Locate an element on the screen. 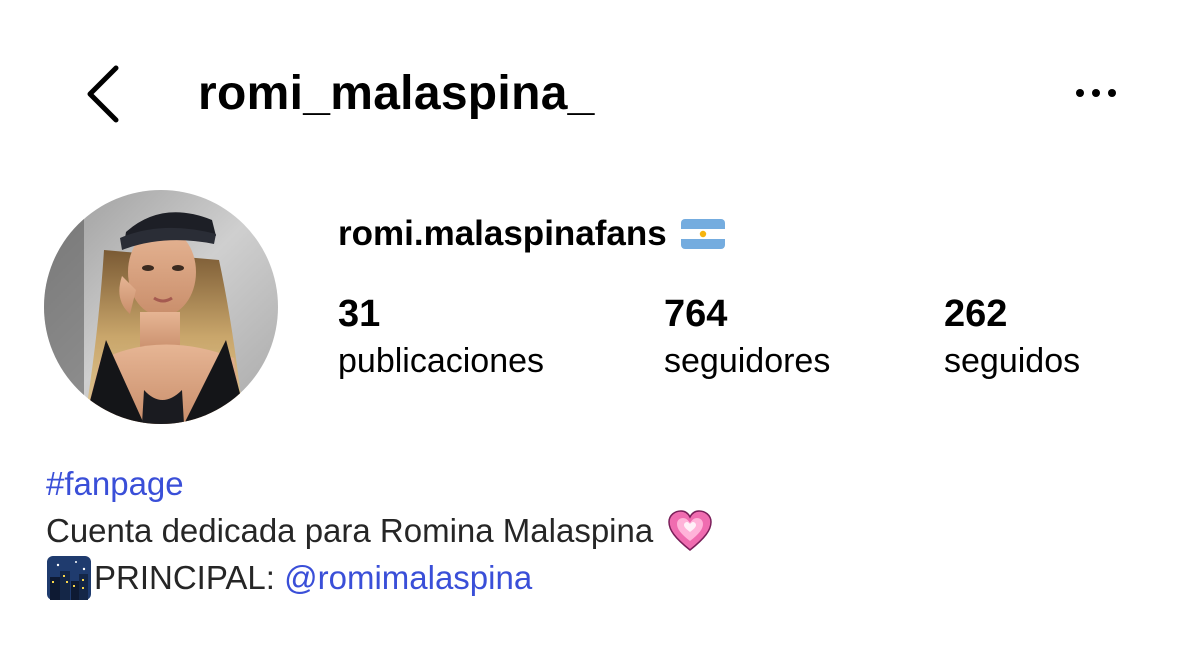 The image size is (1200, 646). chevron-left-icon is located at coordinates (103, 94).